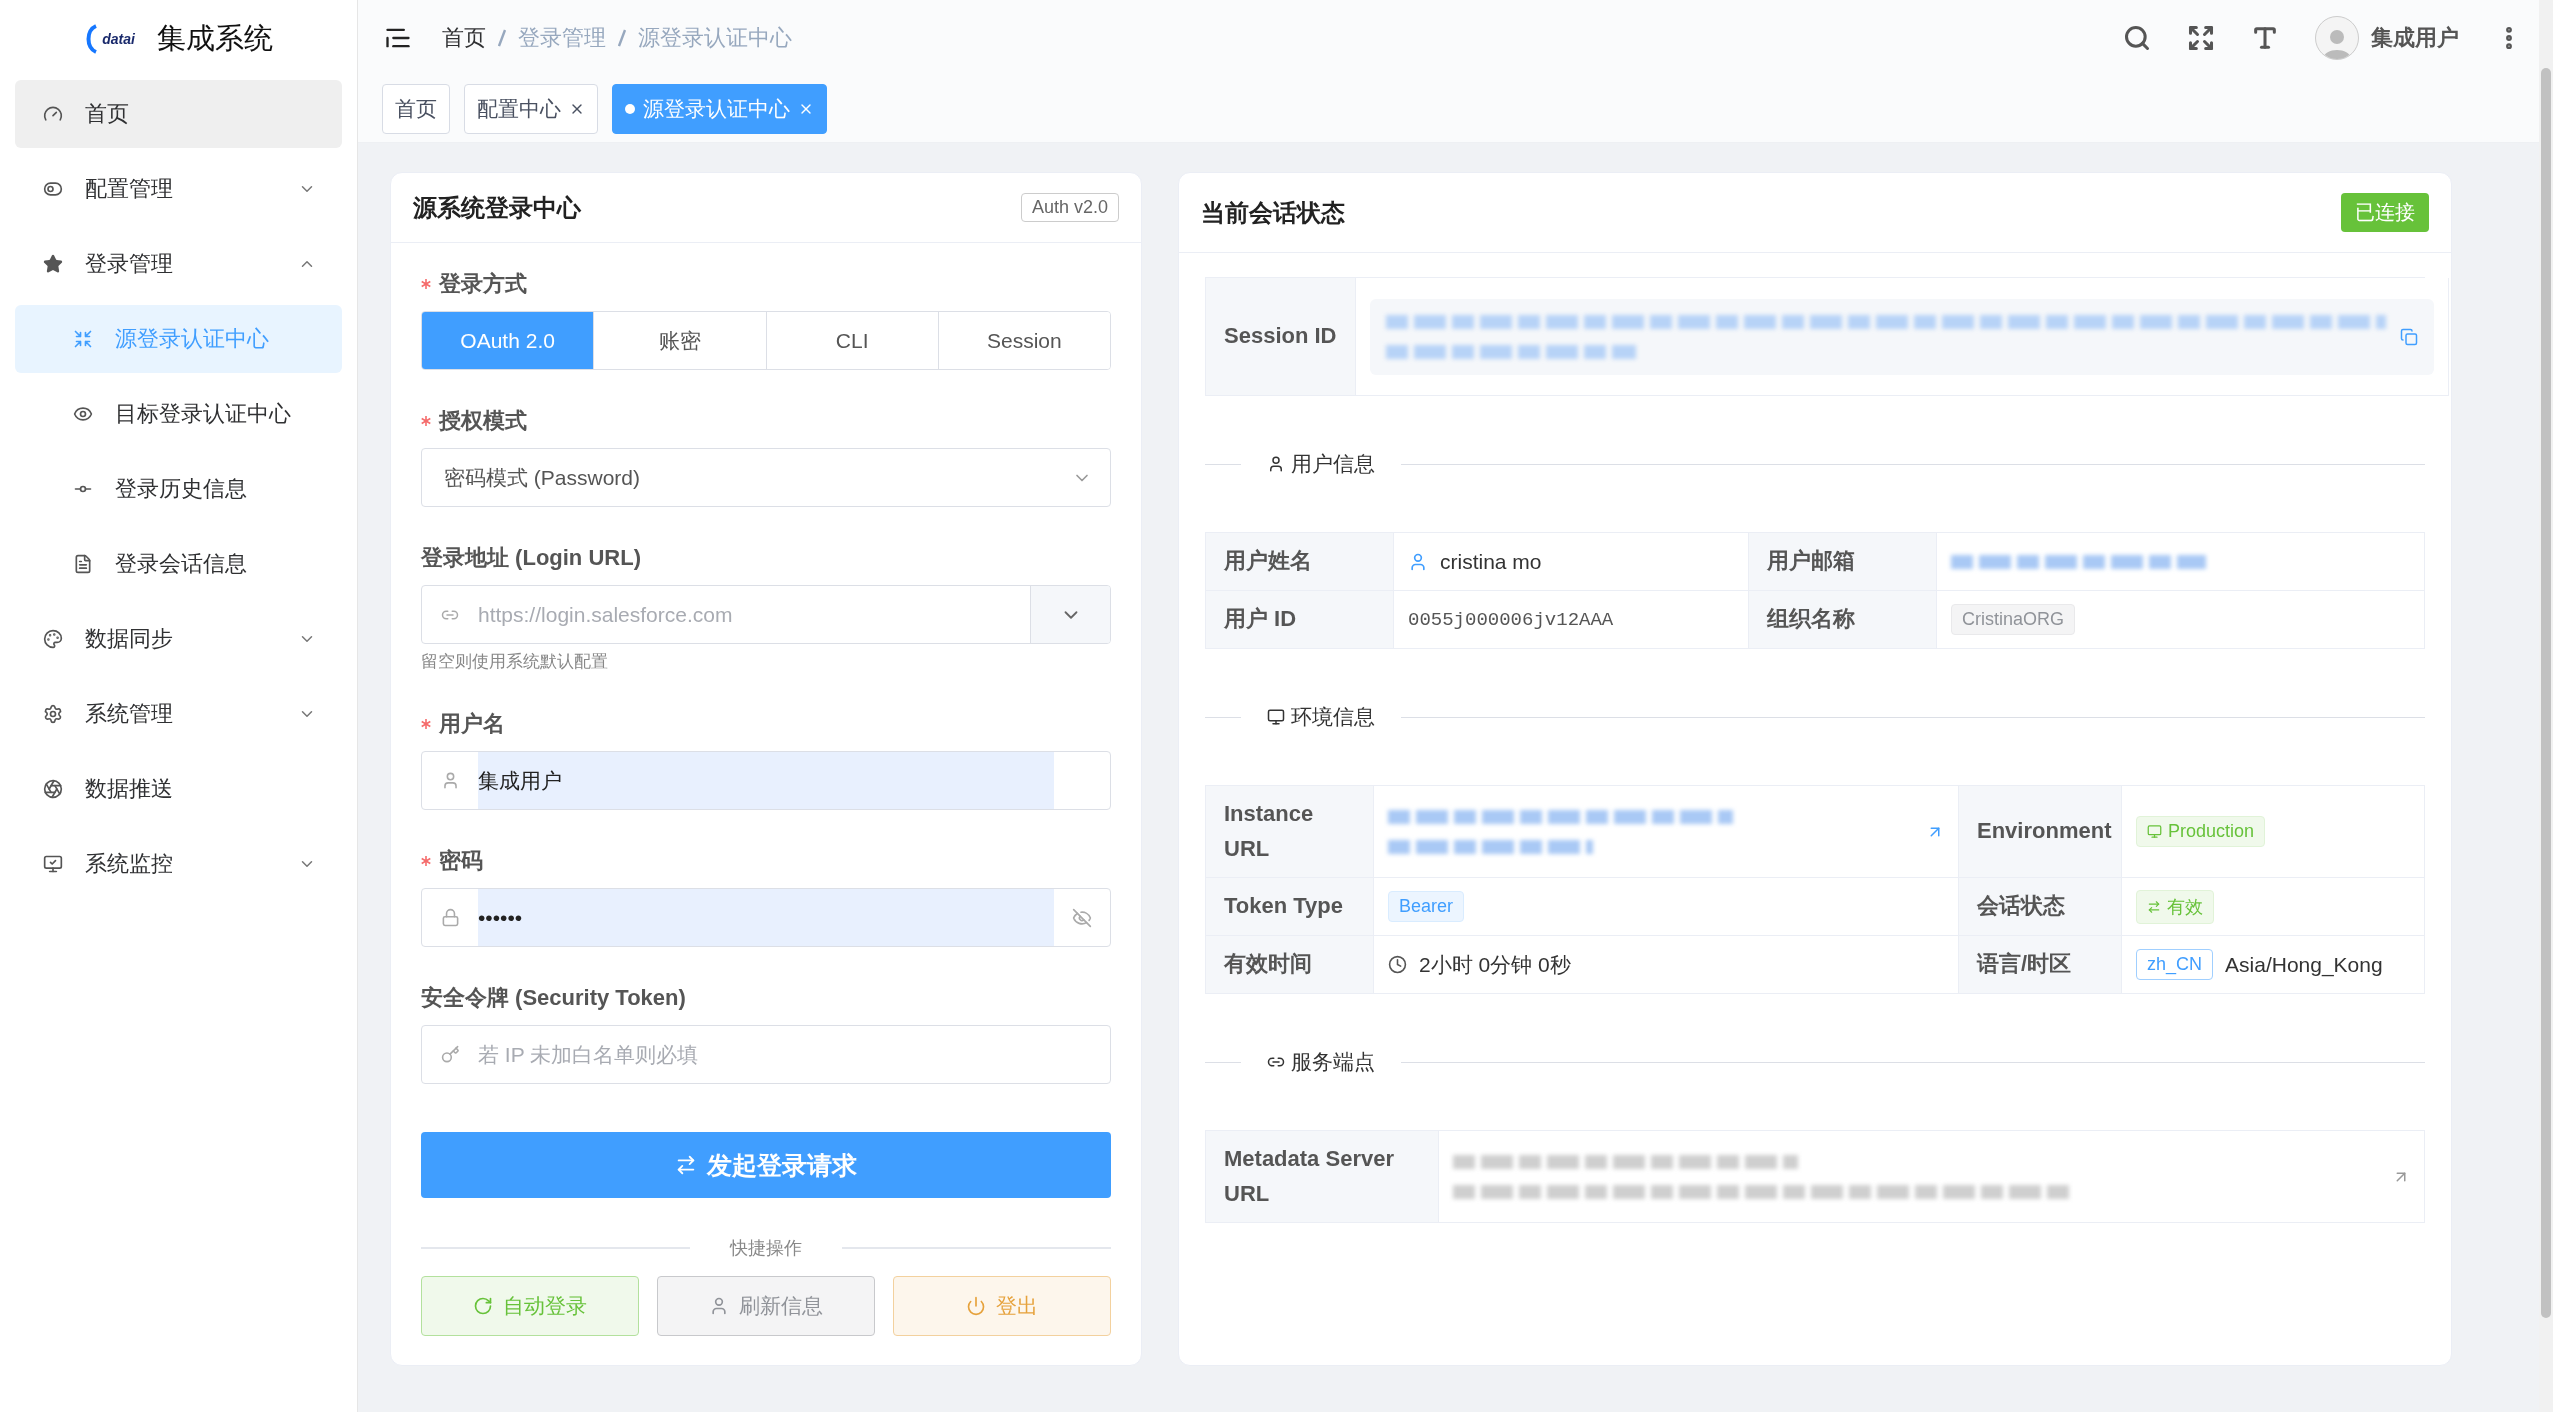 This screenshot has width=2553, height=1412. What do you see at coordinates (178, 789) in the screenshot?
I see `sidebar-item: 数据推送` at bounding box center [178, 789].